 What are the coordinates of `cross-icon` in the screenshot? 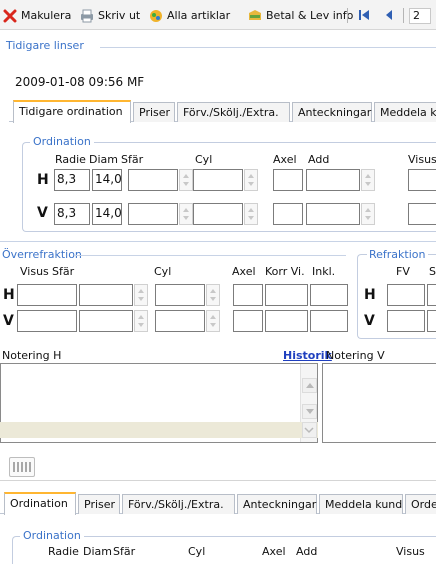 It's located at (10, 16).